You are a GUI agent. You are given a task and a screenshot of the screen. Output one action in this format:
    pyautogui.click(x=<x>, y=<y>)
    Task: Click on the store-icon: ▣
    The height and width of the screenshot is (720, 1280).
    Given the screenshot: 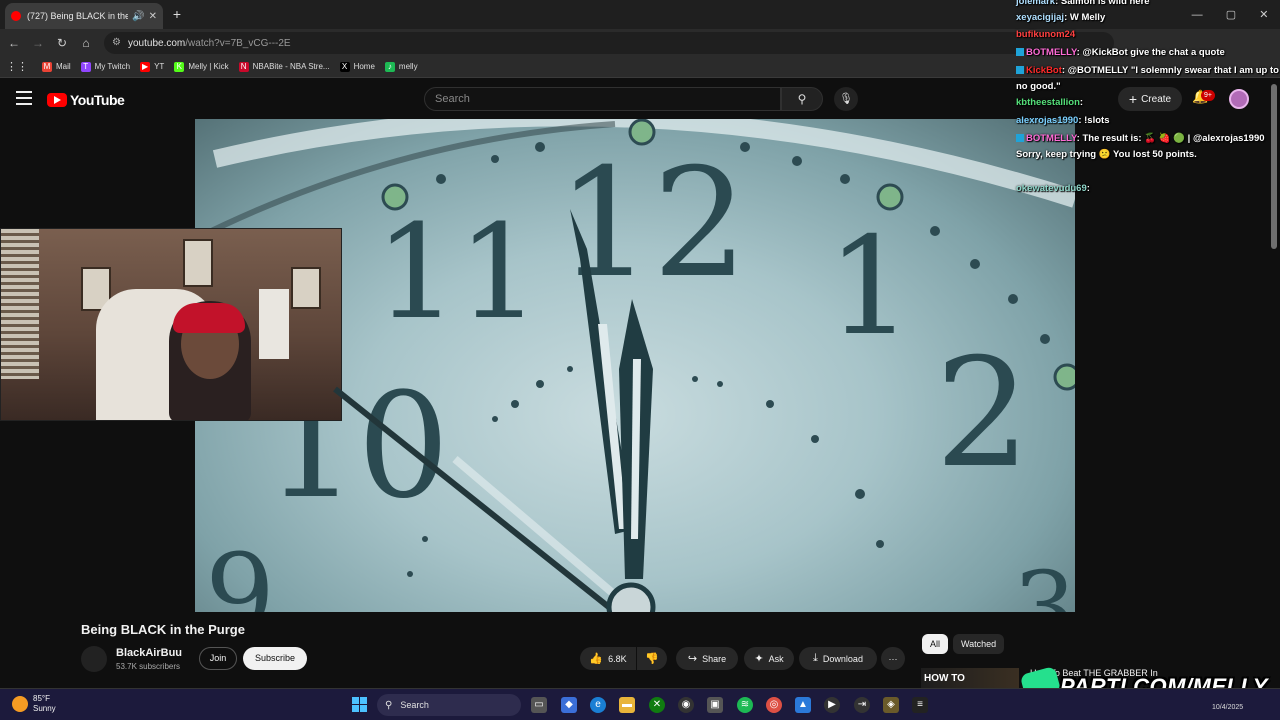 What is the action you would take?
    pyautogui.click(x=715, y=705)
    